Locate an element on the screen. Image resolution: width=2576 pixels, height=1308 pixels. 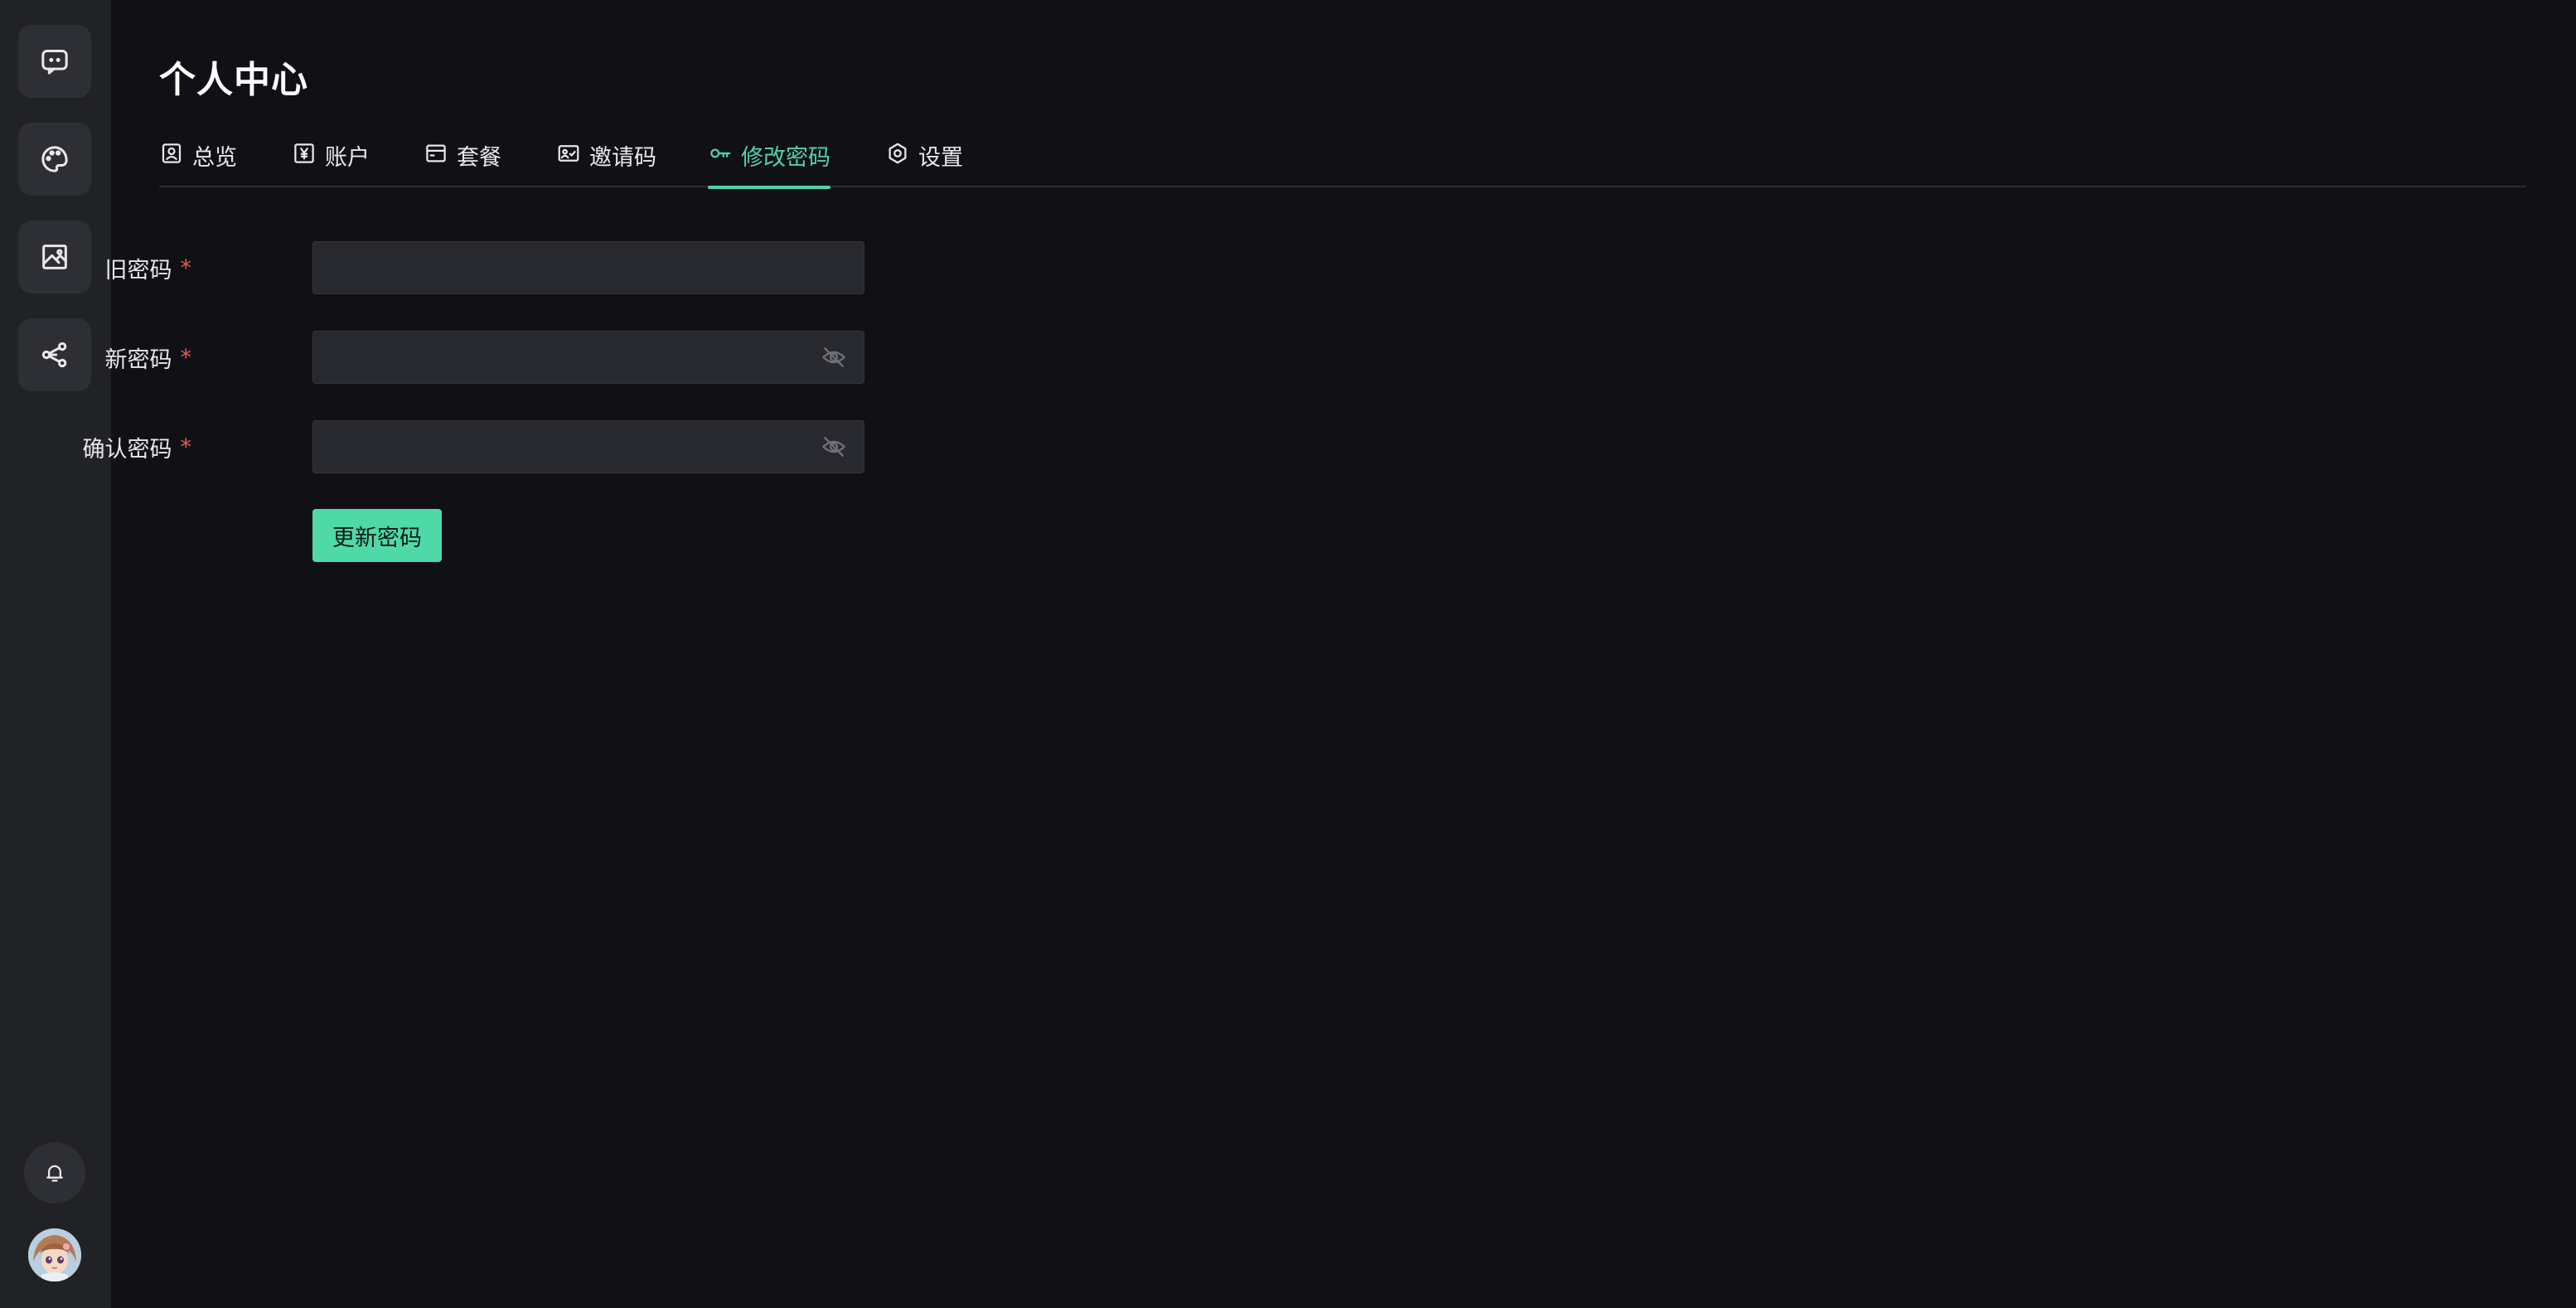
page-title: 个人中心 is located at coordinates (233, 80).